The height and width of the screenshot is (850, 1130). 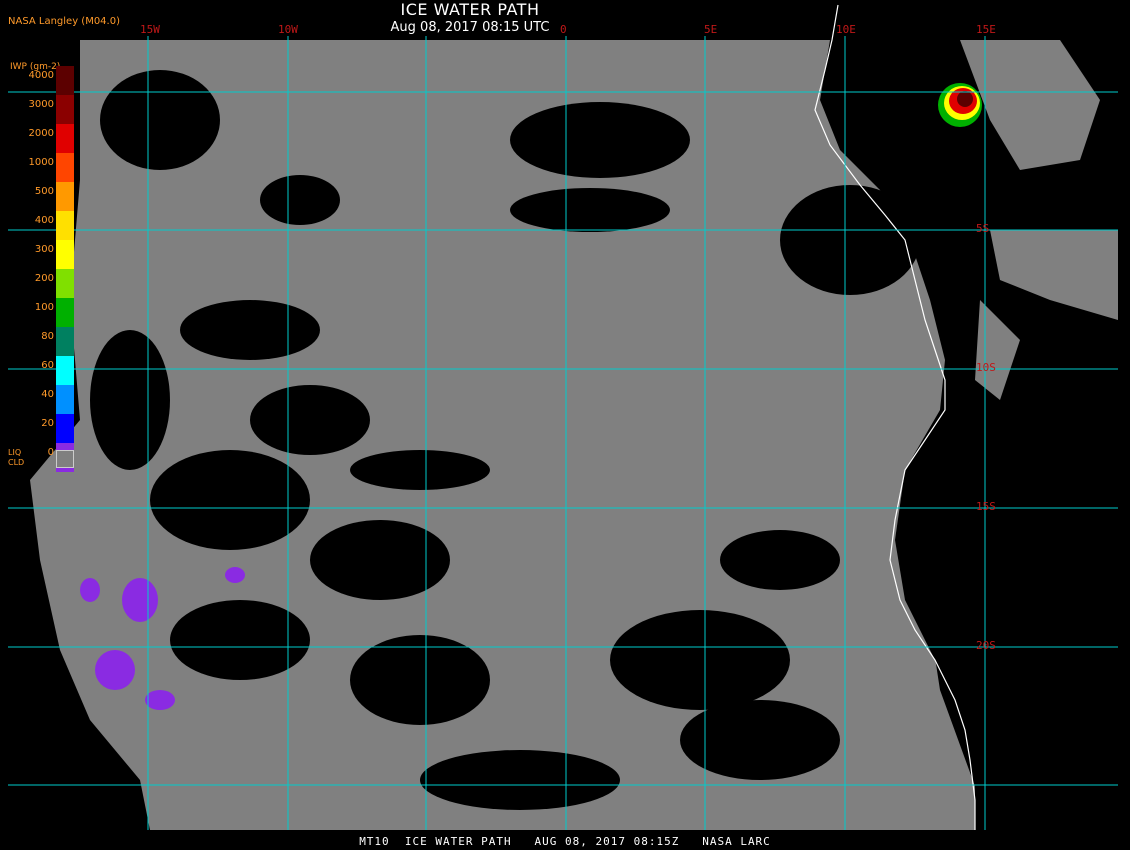 I want to click on liquid-cloud-swatch, so click(x=65, y=459).